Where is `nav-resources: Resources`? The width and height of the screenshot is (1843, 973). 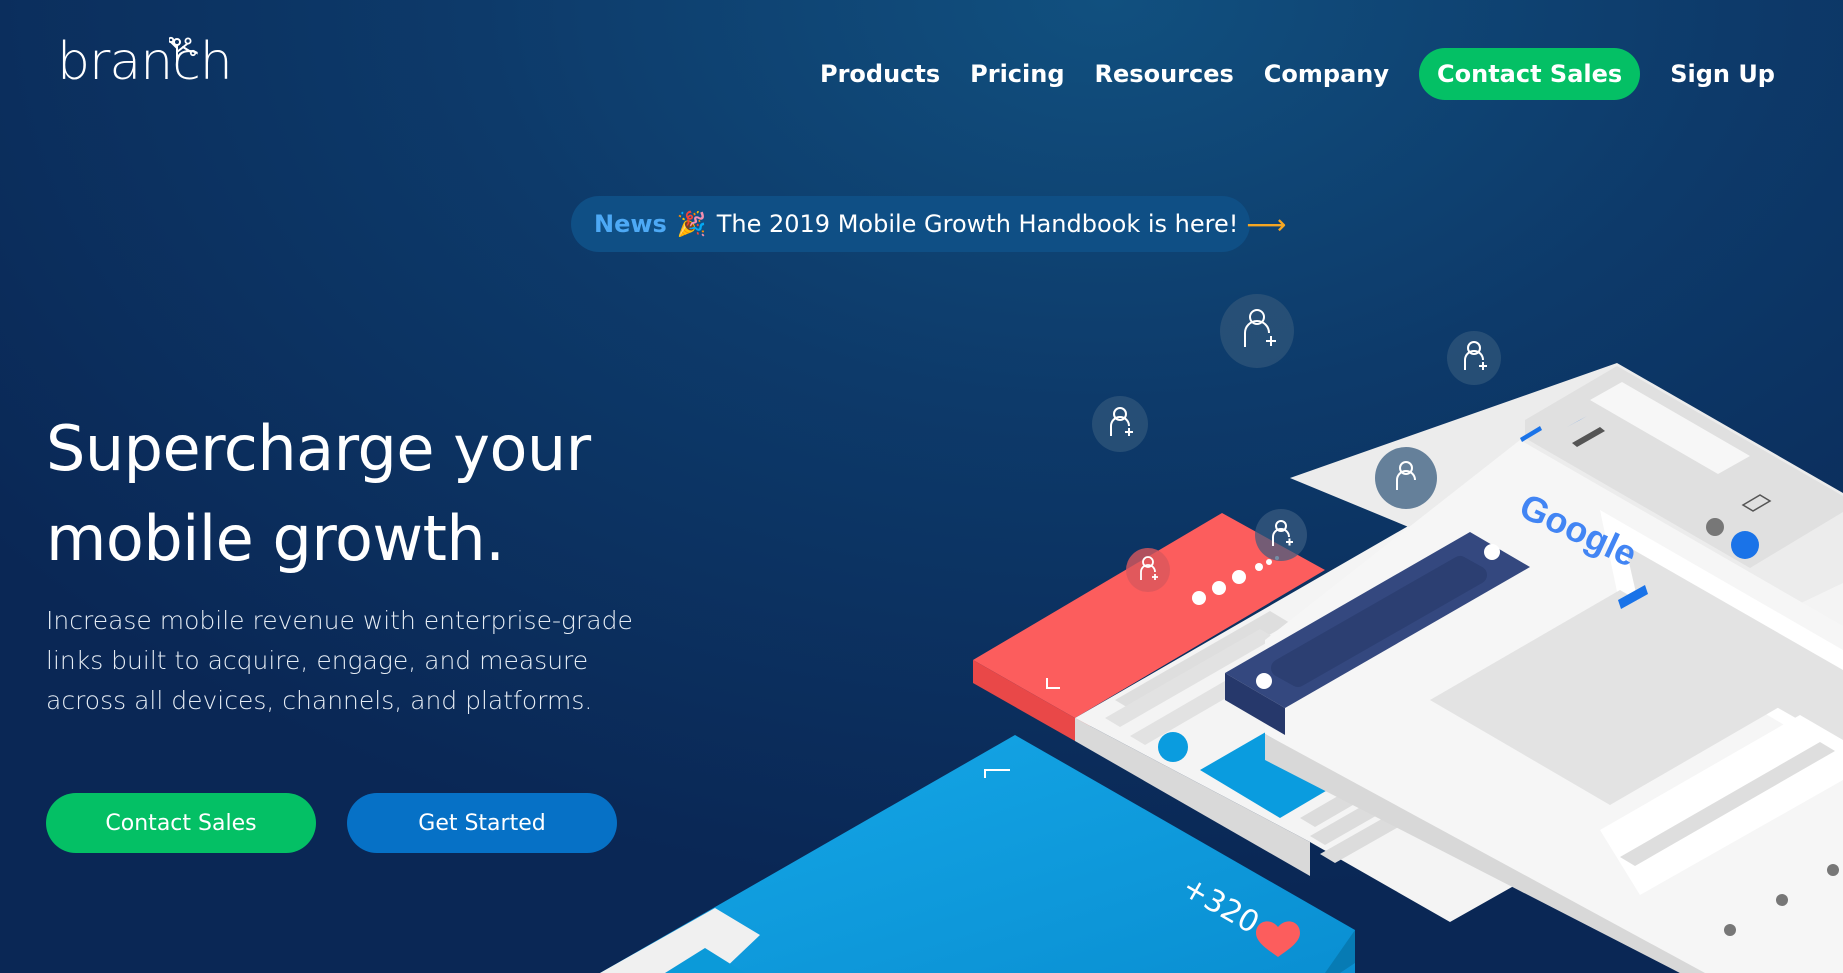
nav-resources: Resources is located at coordinates (1164, 74).